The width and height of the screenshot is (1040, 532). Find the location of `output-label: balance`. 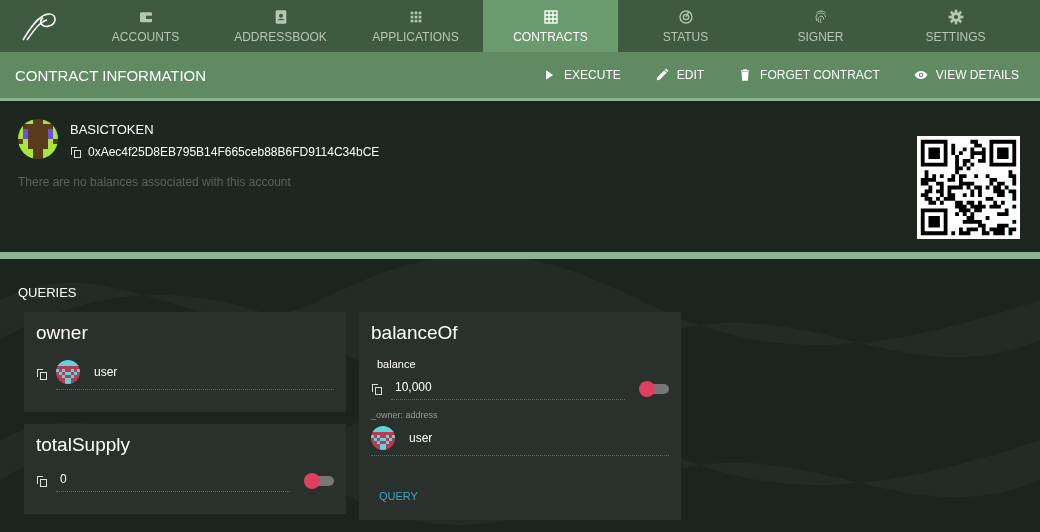

output-label: balance is located at coordinates (397, 364).